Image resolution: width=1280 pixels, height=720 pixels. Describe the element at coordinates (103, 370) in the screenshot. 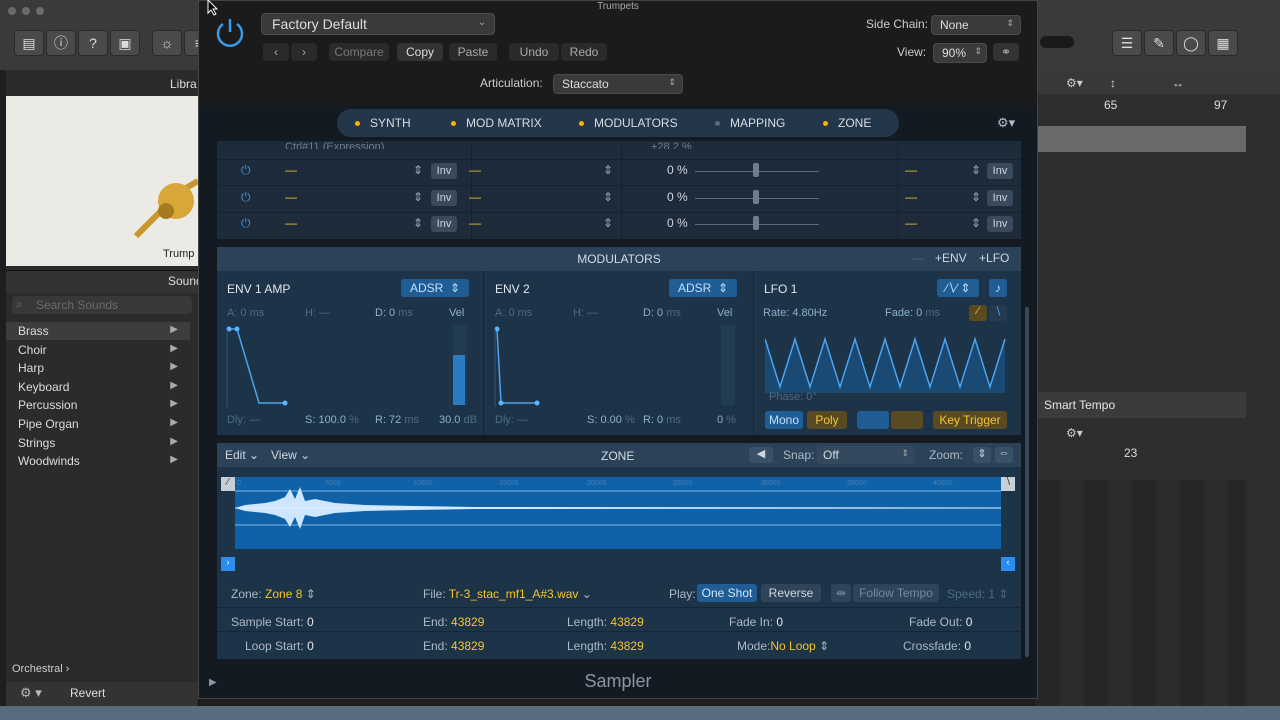

I see `category-item: Harp ▶` at that location.